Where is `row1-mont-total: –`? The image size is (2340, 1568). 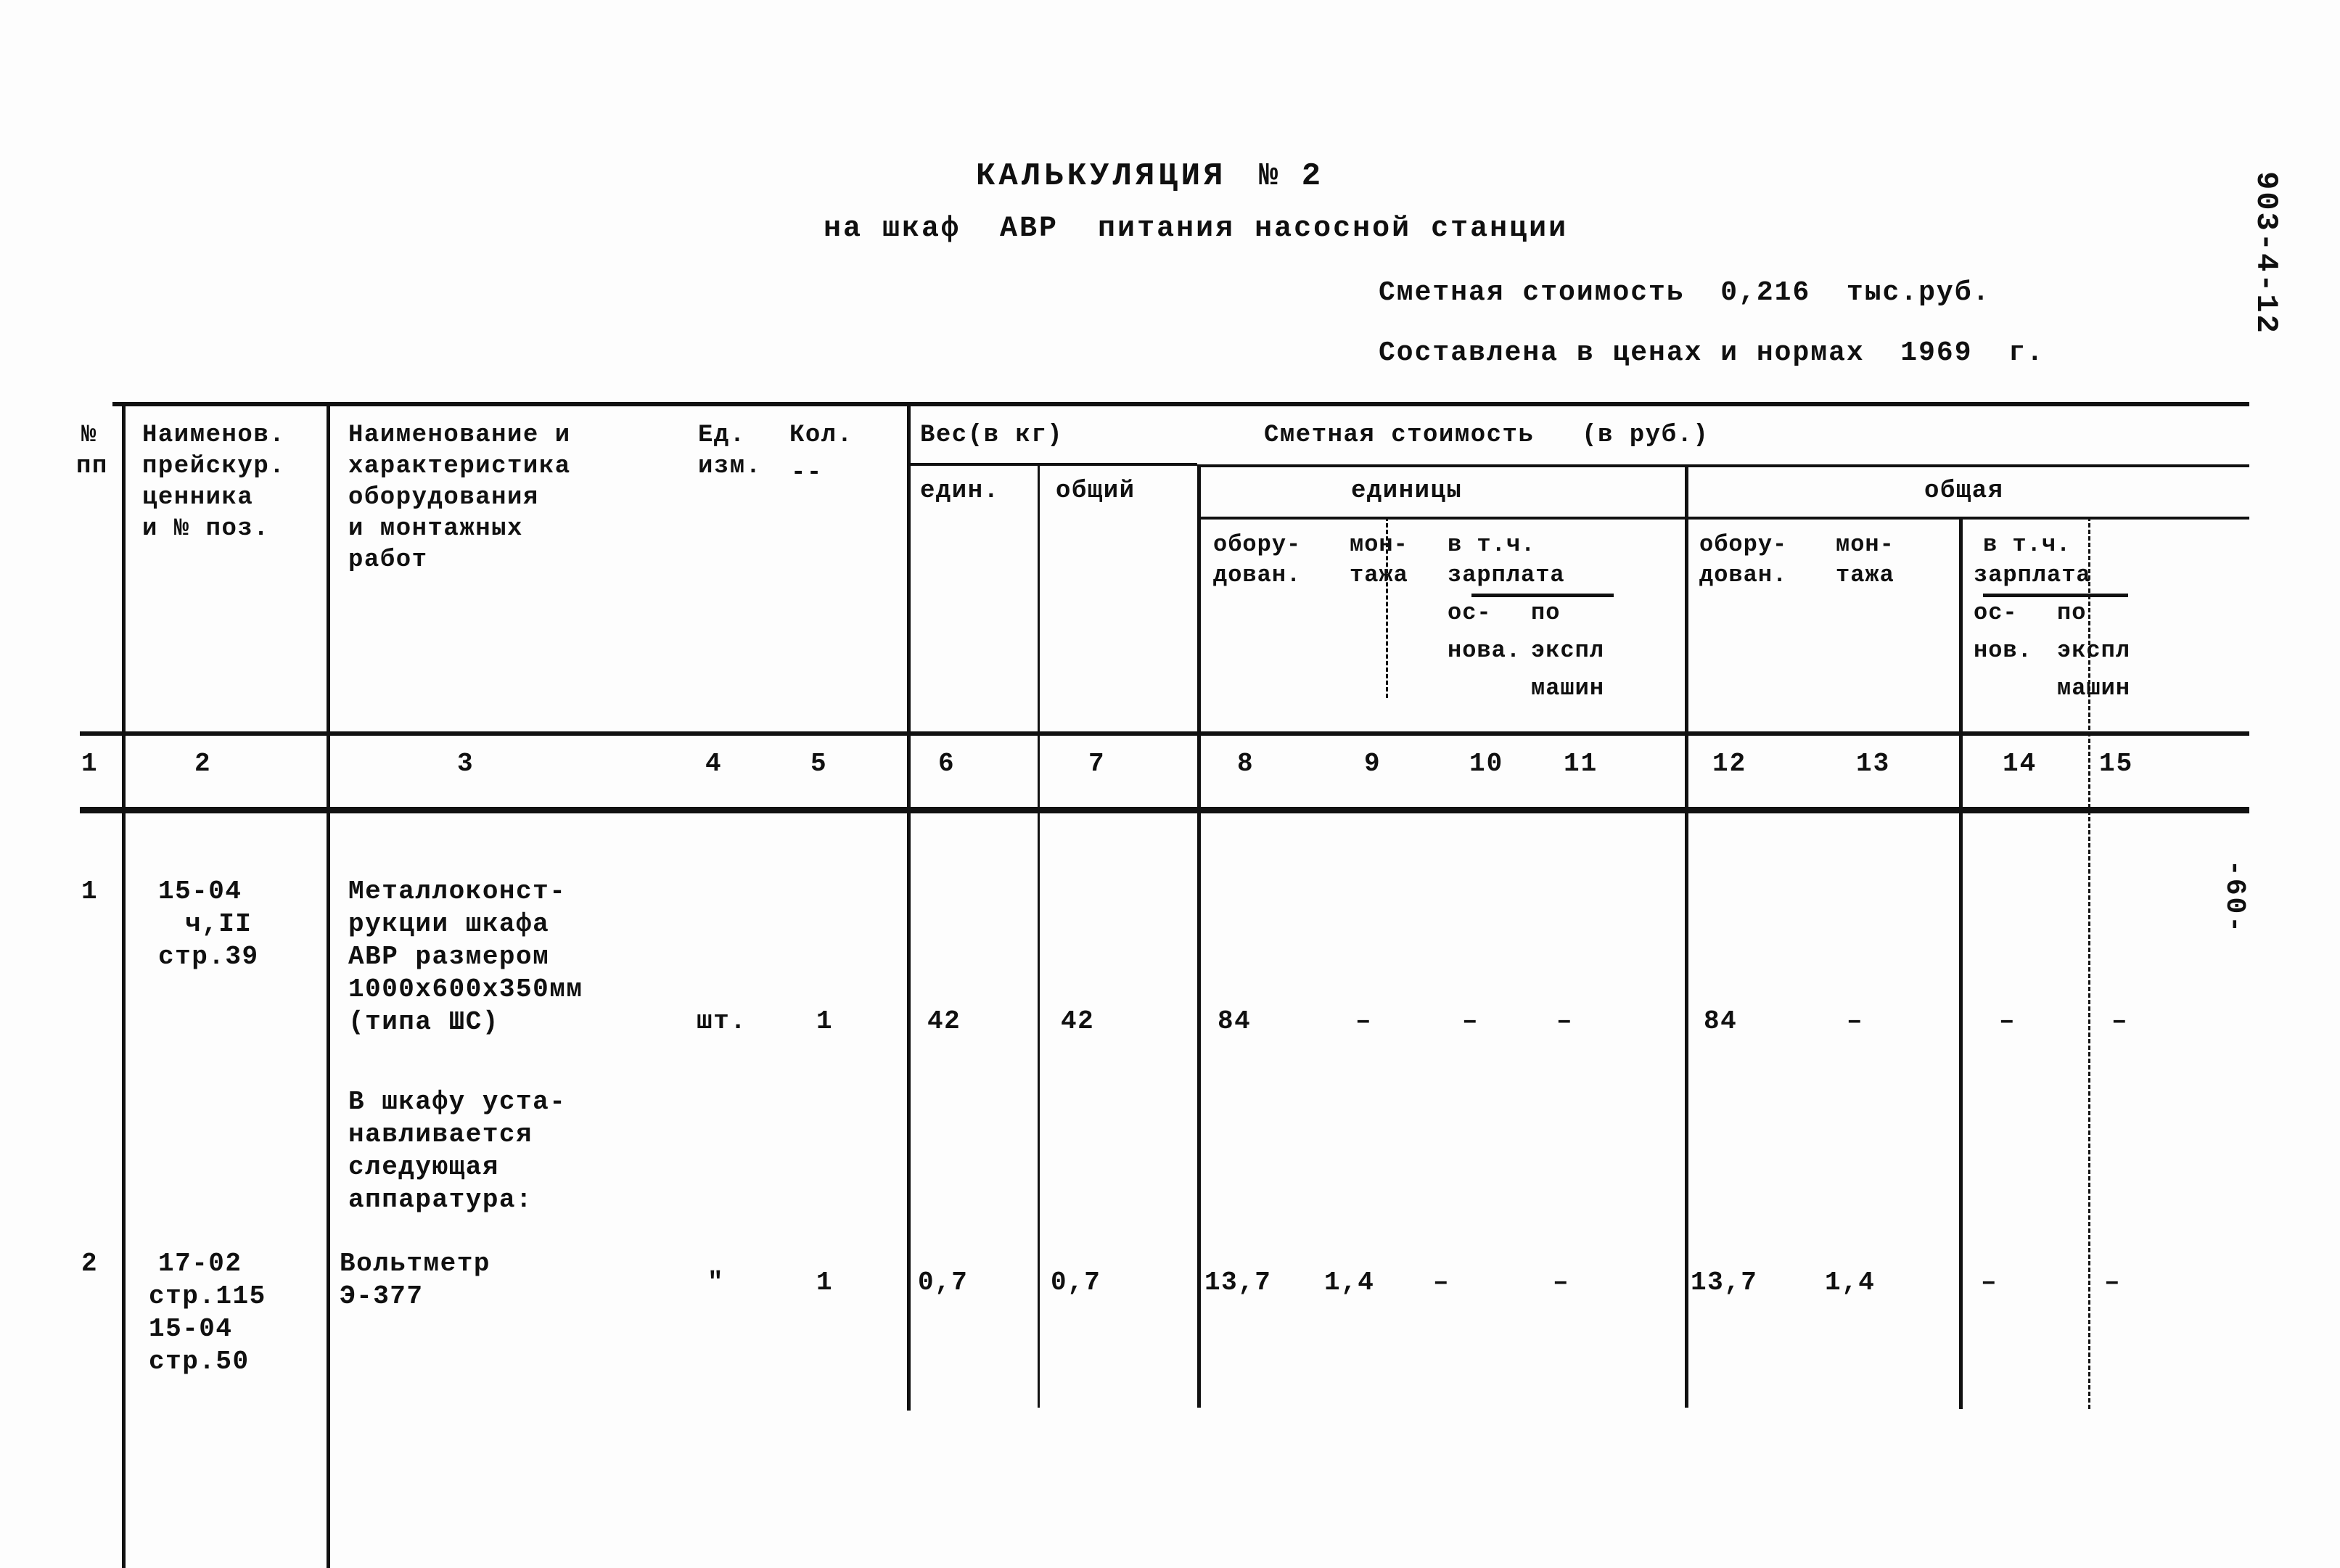 row1-mont-total: – is located at coordinates (1855, 1021).